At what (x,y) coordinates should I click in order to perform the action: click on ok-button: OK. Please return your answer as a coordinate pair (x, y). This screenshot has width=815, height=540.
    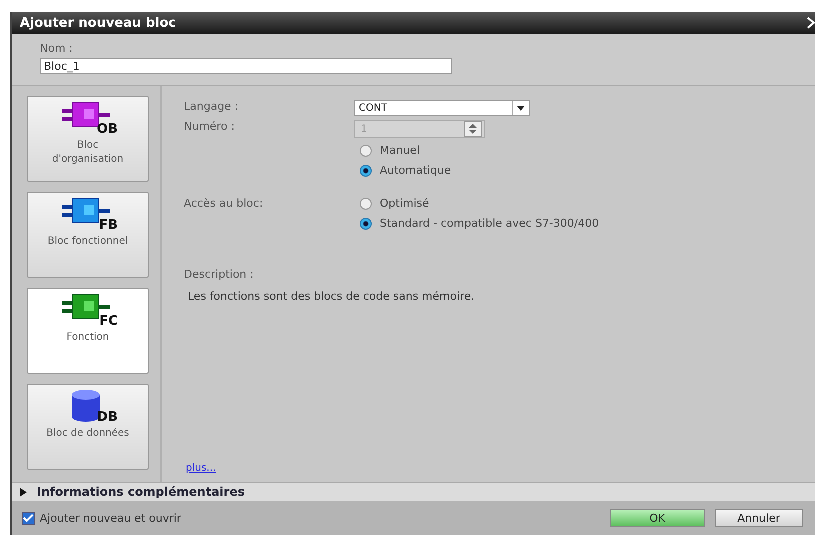
    Looking at the image, I should click on (657, 518).